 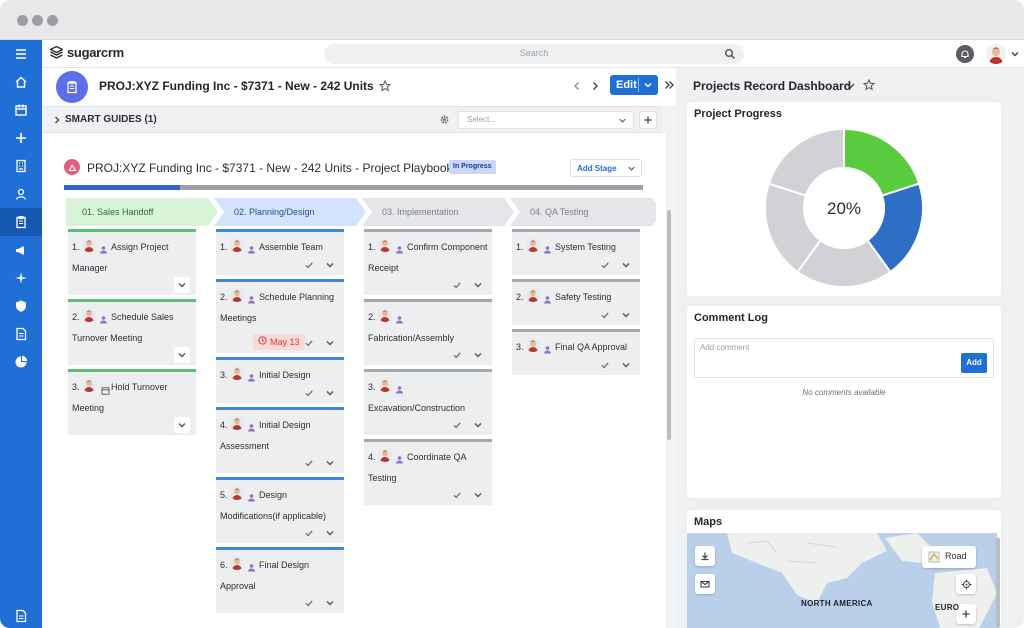 What do you see at coordinates (238, 586) in the screenshot?
I see `task-title-continued: Approval` at bounding box center [238, 586].